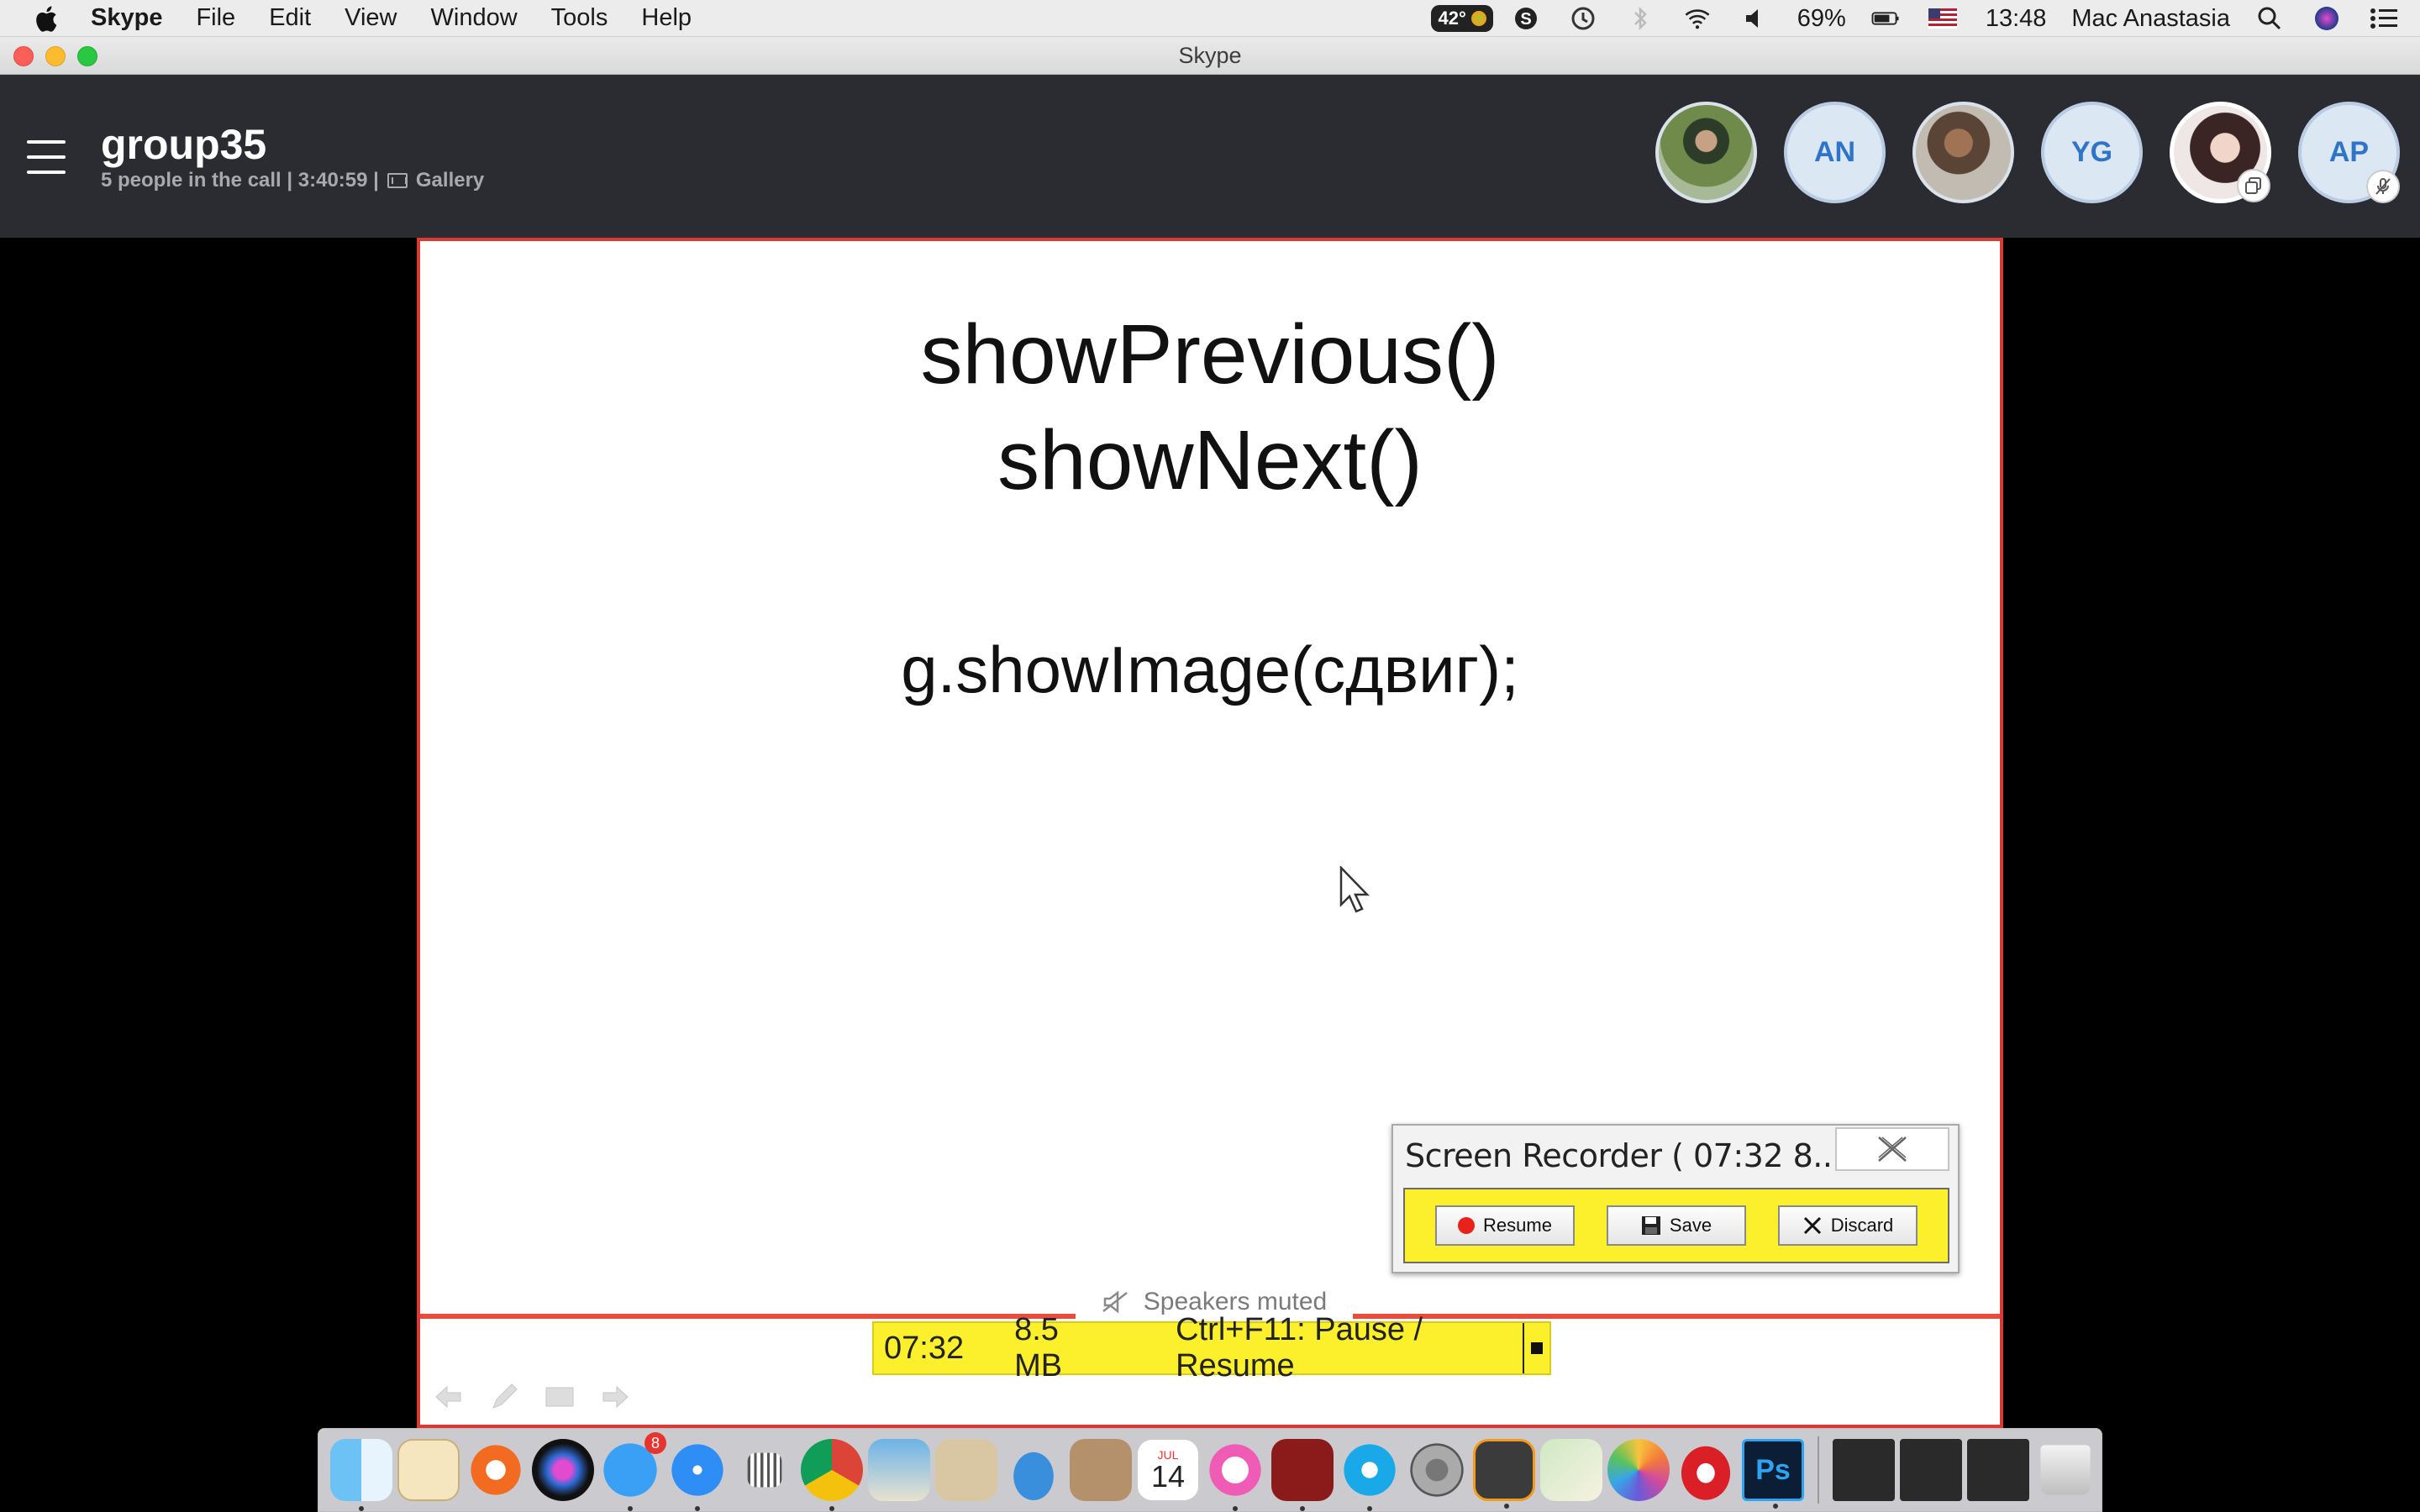 Image resolution: width=2420 pixels, height=1512 pixels. Describe the element at coordinates (899, 1470) in the screenshot. I see `preview-icon` at that location.